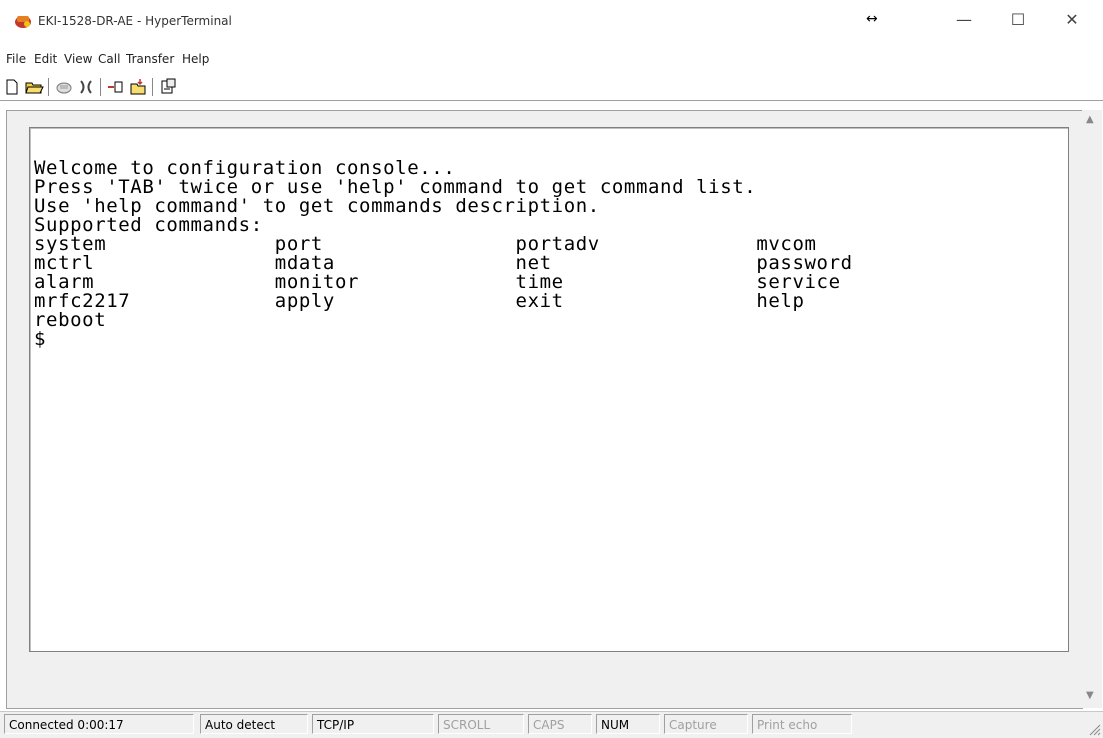 This screenshot has width=1103, height=738. What do you see at coordinates (964, 20) in the screenshot?
I see `minimize-button: —` at bounding box center [964, 20].